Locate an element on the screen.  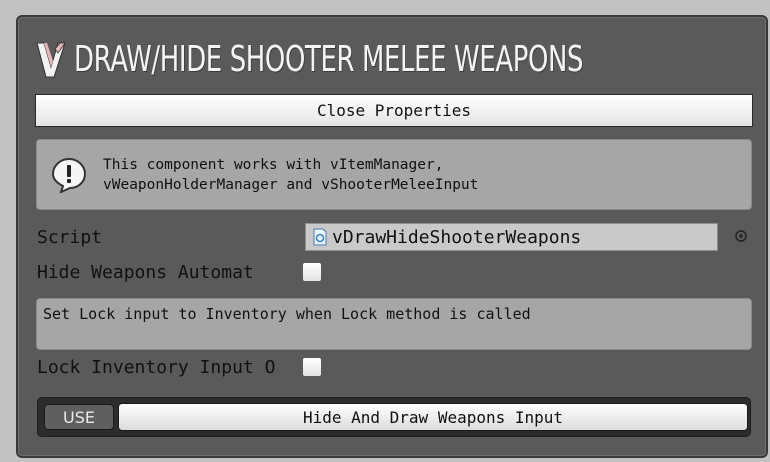
close-properties-button: Close Properties is located at coordinates (394, 110).